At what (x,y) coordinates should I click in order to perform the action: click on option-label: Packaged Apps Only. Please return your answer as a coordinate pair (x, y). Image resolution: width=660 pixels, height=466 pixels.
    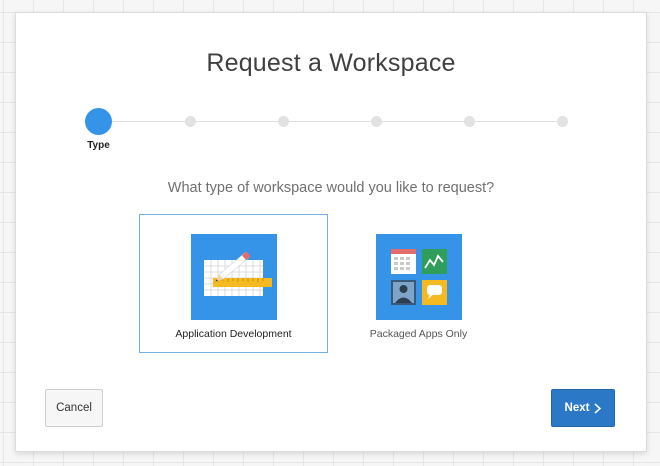
    Looking at the image, I should click on (418, 334).